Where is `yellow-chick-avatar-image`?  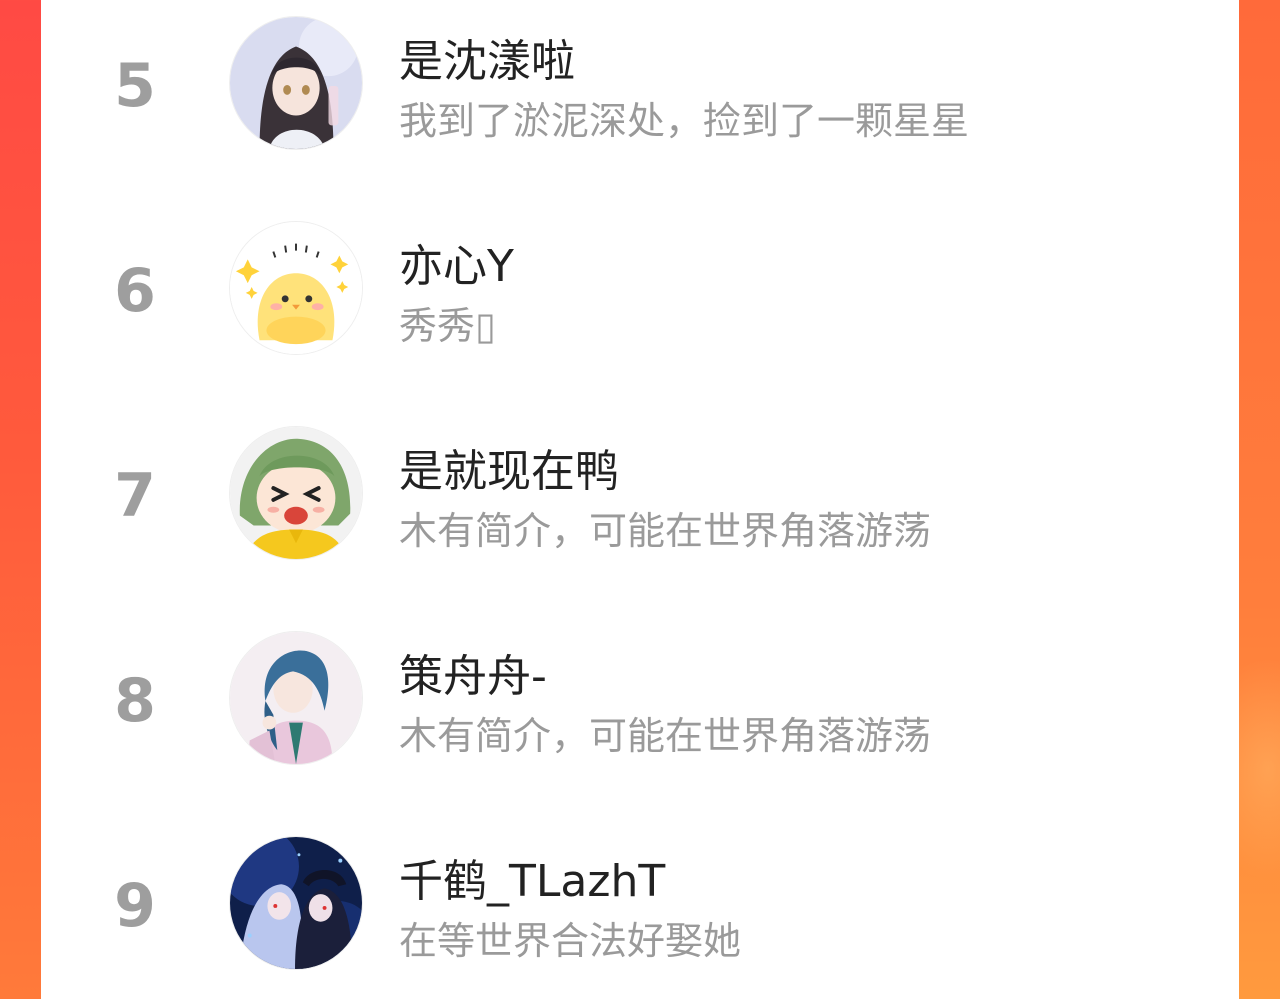
yellow-chick-avatar-image is located at coordinates (296, 288).